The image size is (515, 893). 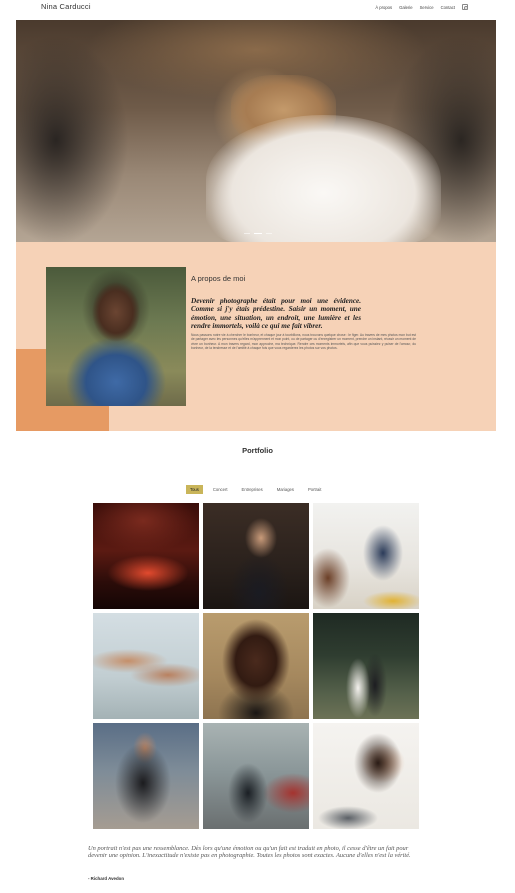 What do you see at coordinates (465, 7) in the screenshot?
I see `instagram-icon` at bounding box center [465, 7].